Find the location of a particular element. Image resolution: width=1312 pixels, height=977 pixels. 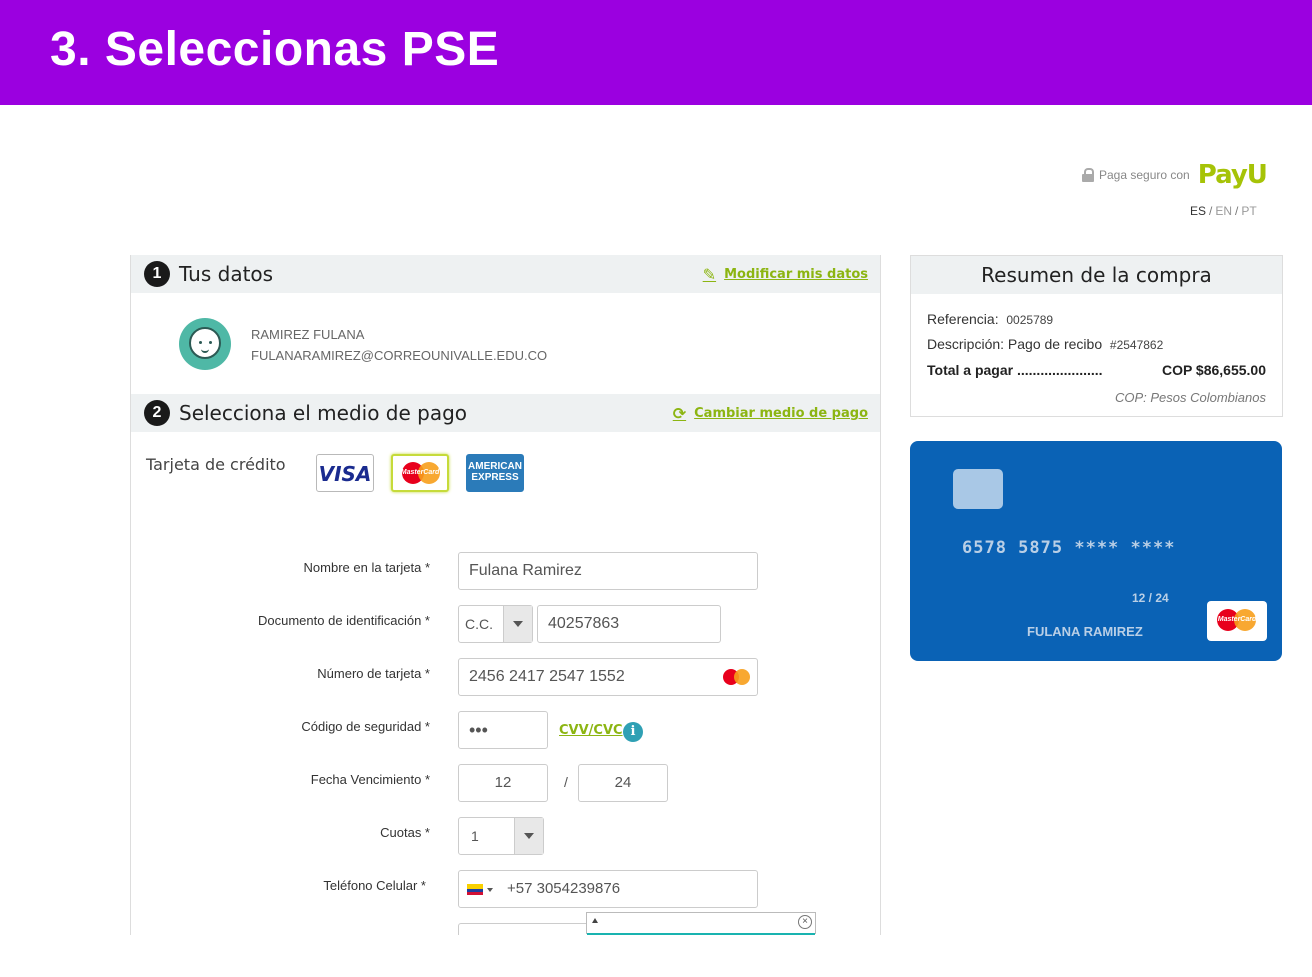

colombia-flag-icon is located at coordinates (475, 889).